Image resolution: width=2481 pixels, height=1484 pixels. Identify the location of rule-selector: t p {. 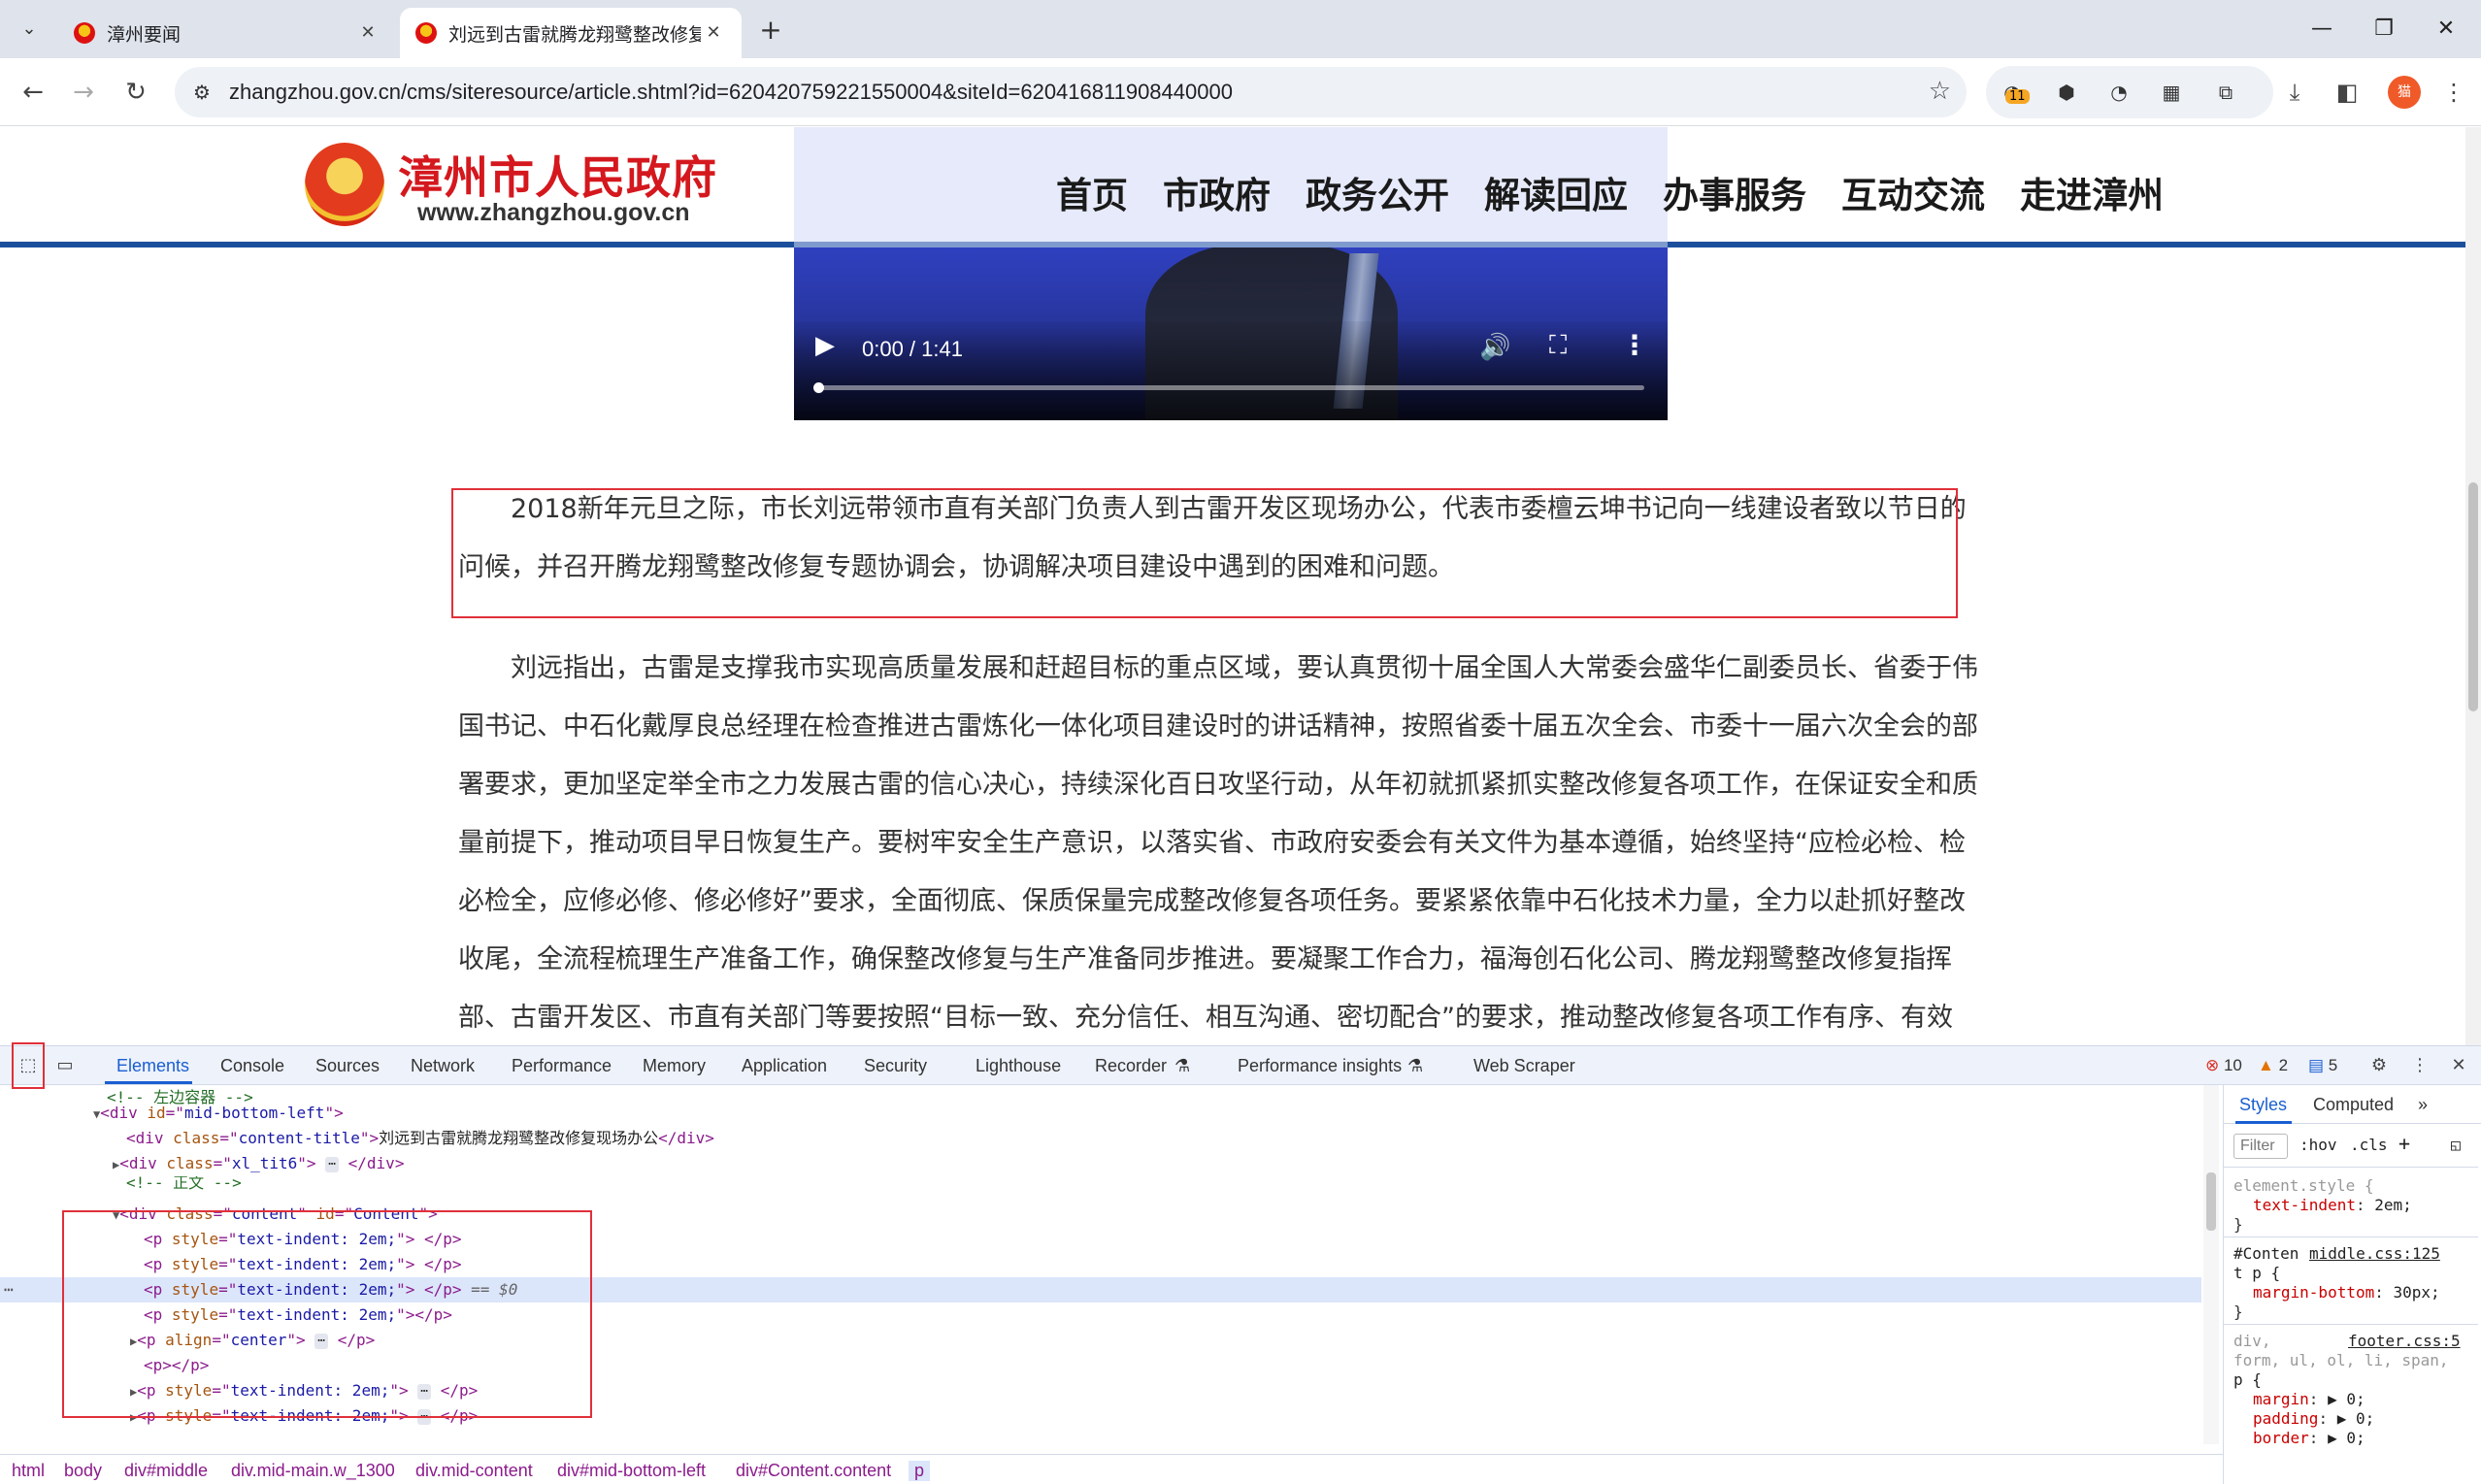
(2257, 1273).